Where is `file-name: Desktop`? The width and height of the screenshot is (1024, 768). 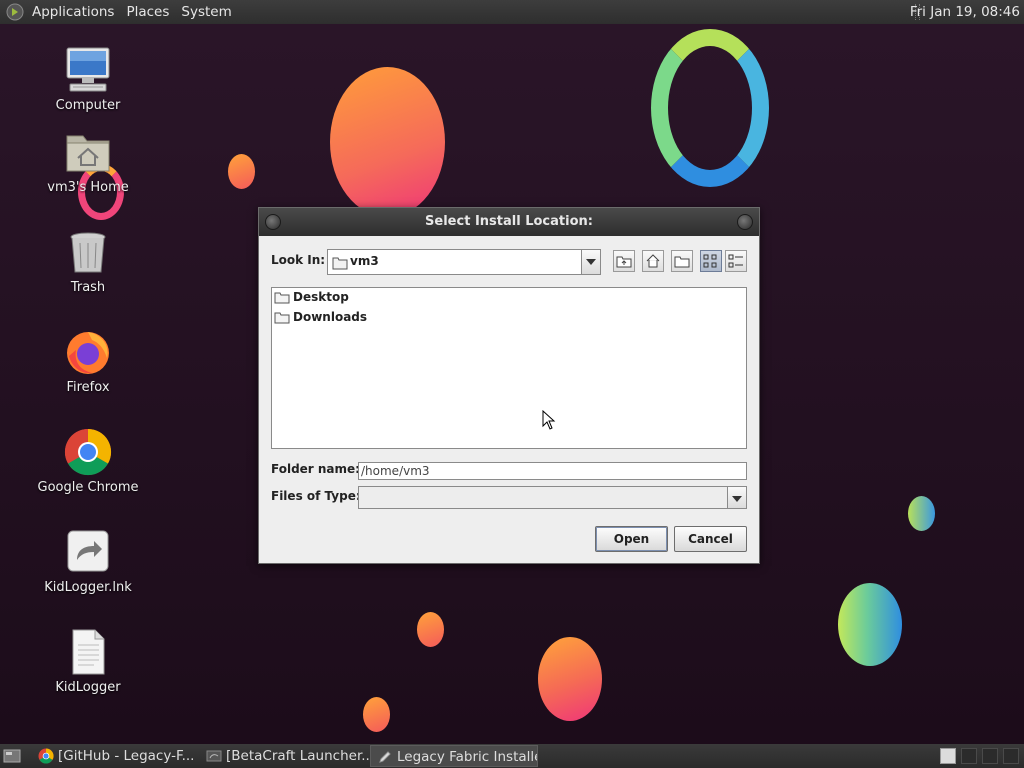 file-name: Desktop is located at coordinates (321, 297).